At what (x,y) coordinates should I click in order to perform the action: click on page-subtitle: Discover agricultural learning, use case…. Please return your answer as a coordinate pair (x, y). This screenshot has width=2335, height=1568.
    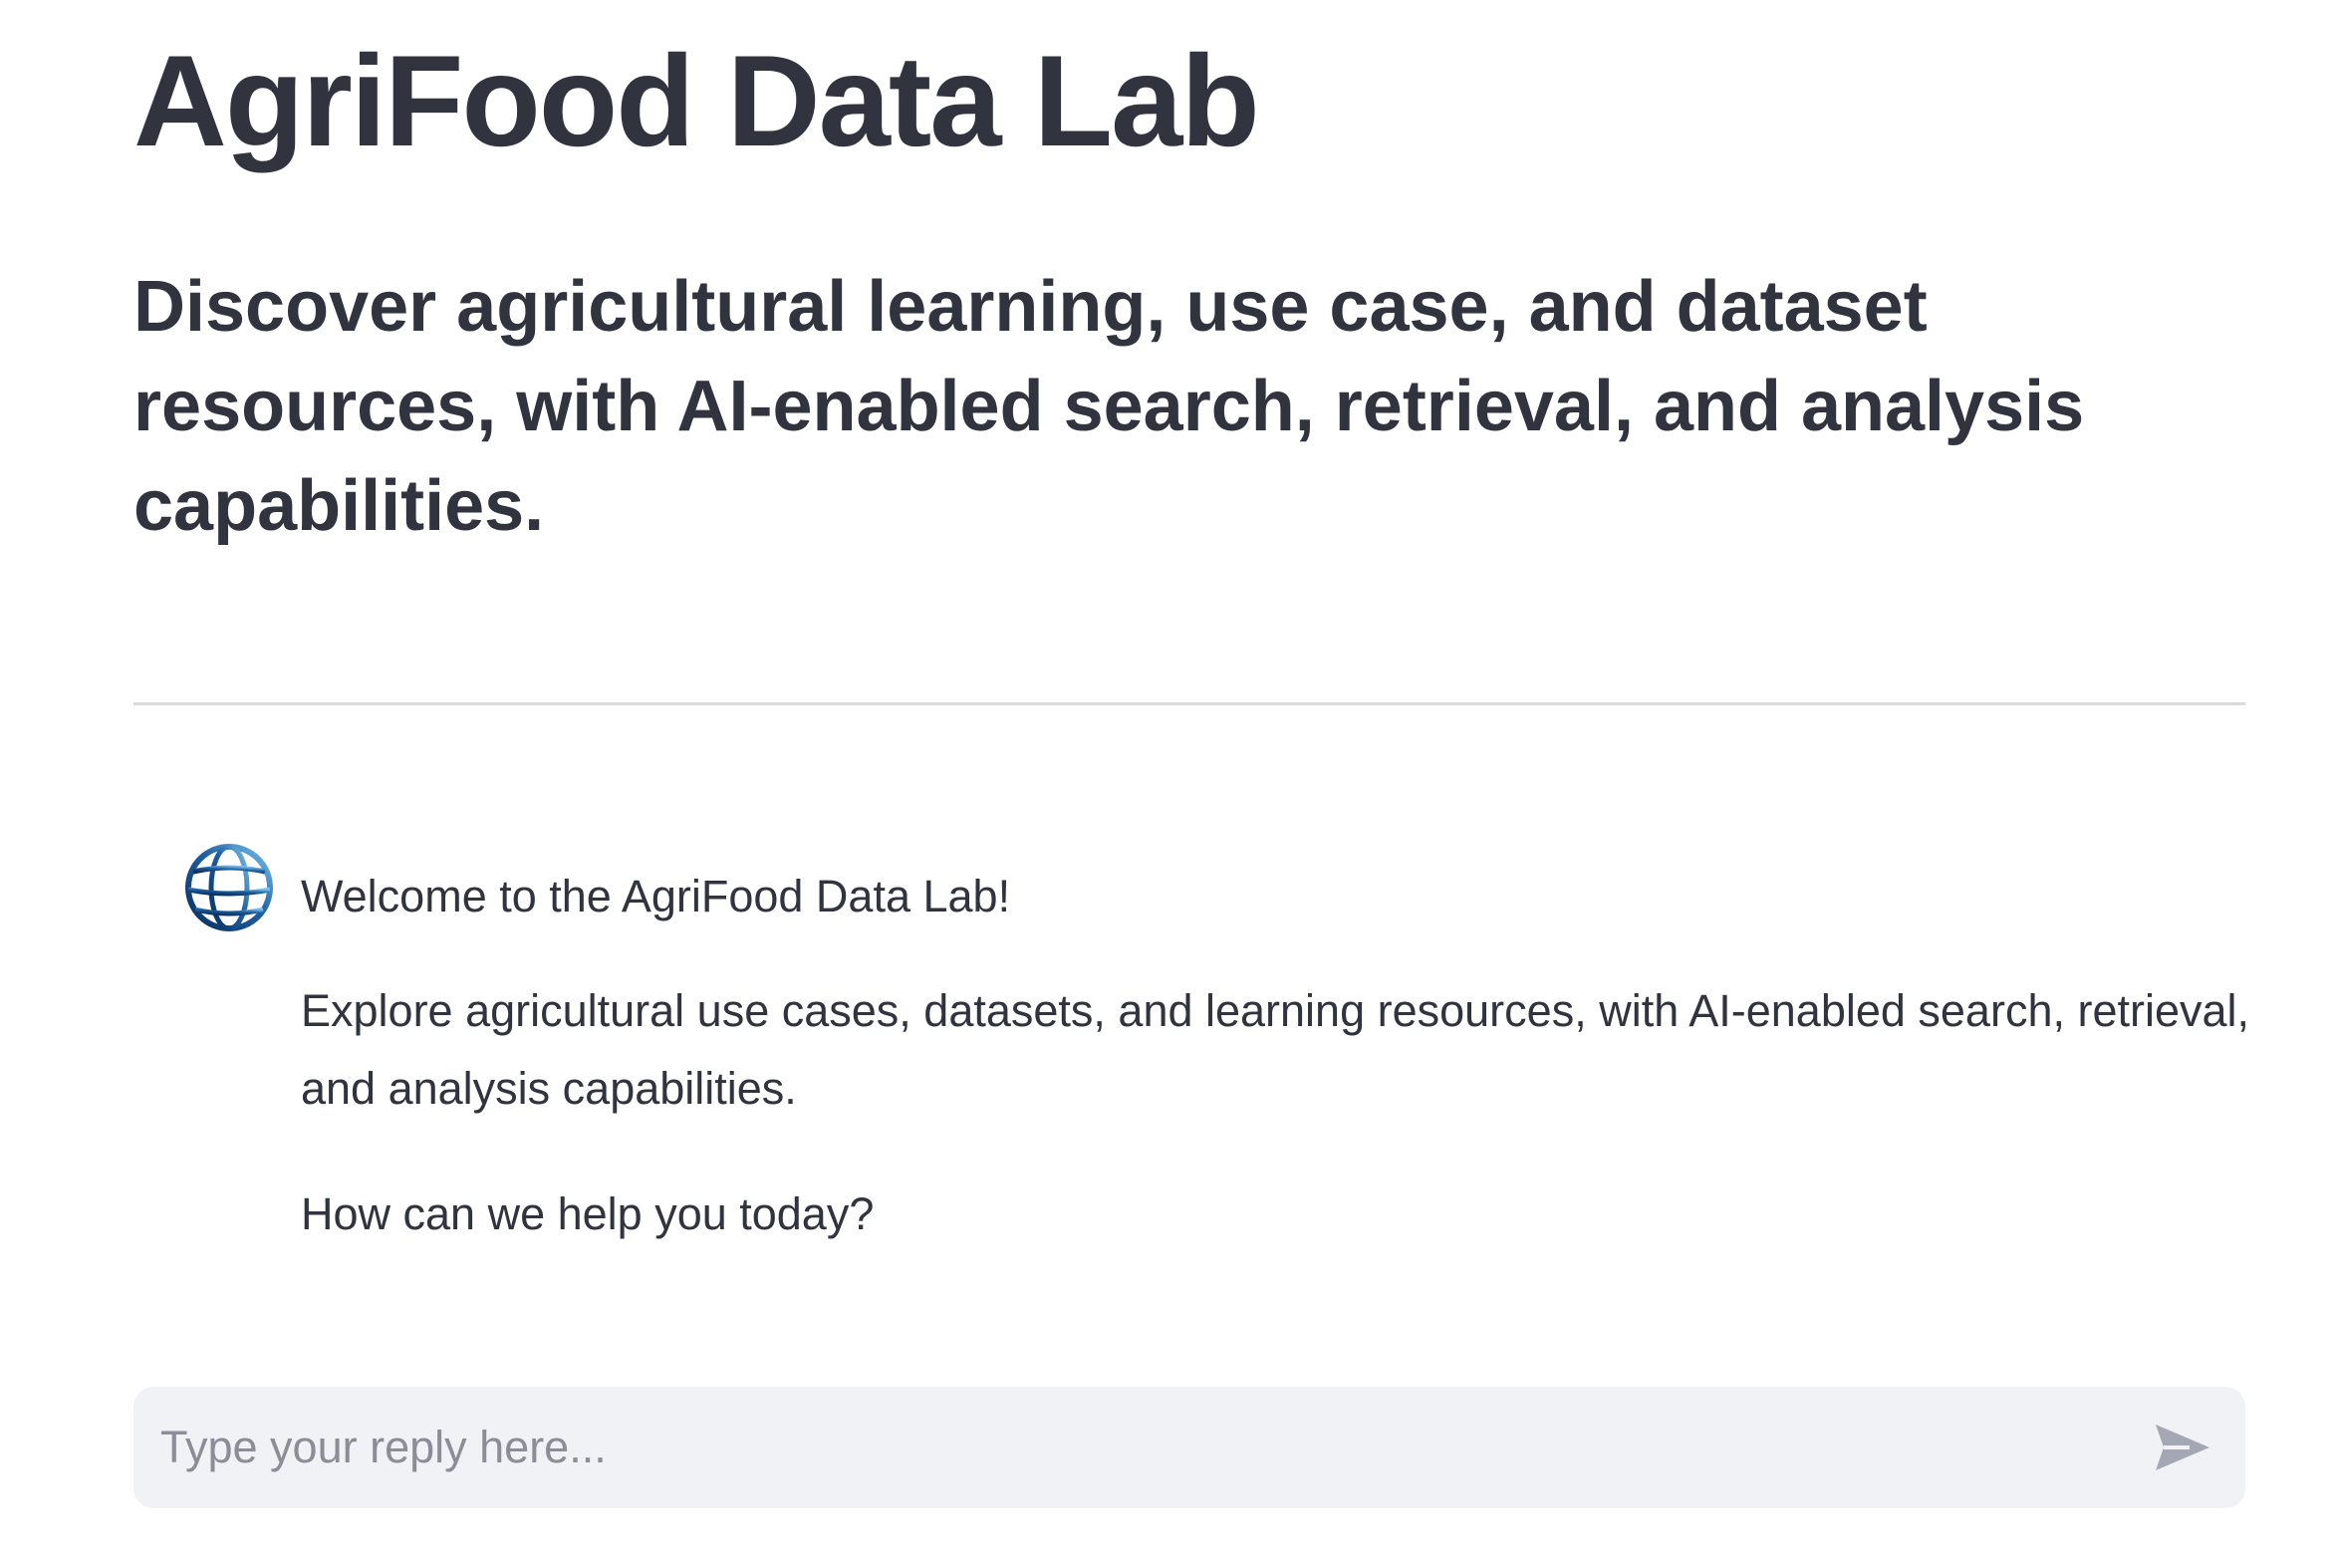
    Looking at the image, I should click on (1109, 406).